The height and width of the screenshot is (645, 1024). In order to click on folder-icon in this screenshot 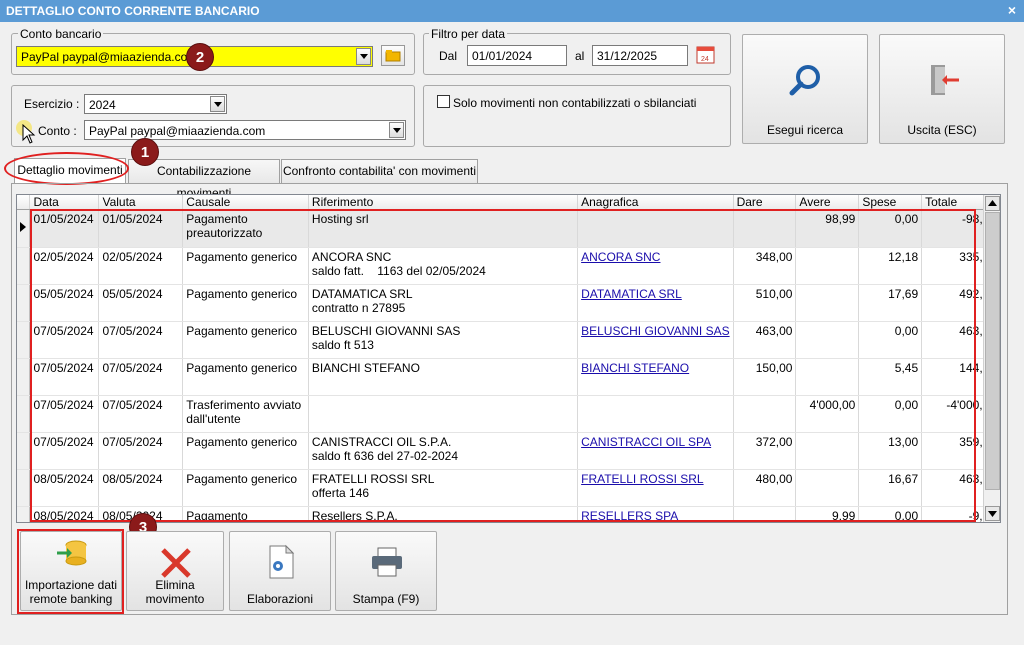, I will do `click(393, 56)`.